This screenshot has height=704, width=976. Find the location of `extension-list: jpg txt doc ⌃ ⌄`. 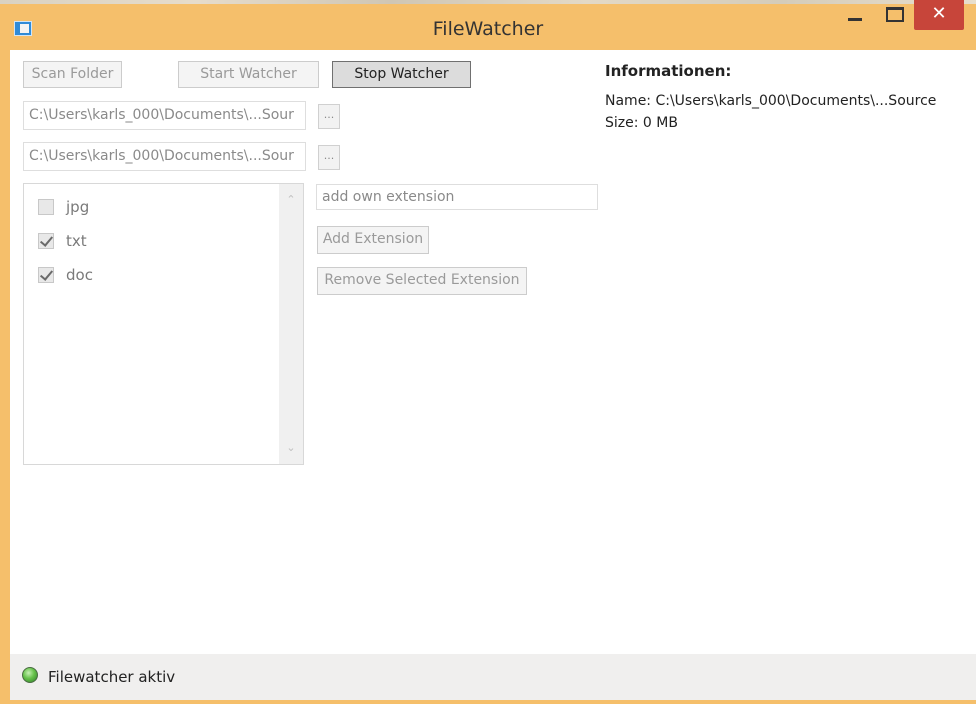

extension-list: jpg txt doc ⌃ ⌄ is located at coordinates (163, 324).